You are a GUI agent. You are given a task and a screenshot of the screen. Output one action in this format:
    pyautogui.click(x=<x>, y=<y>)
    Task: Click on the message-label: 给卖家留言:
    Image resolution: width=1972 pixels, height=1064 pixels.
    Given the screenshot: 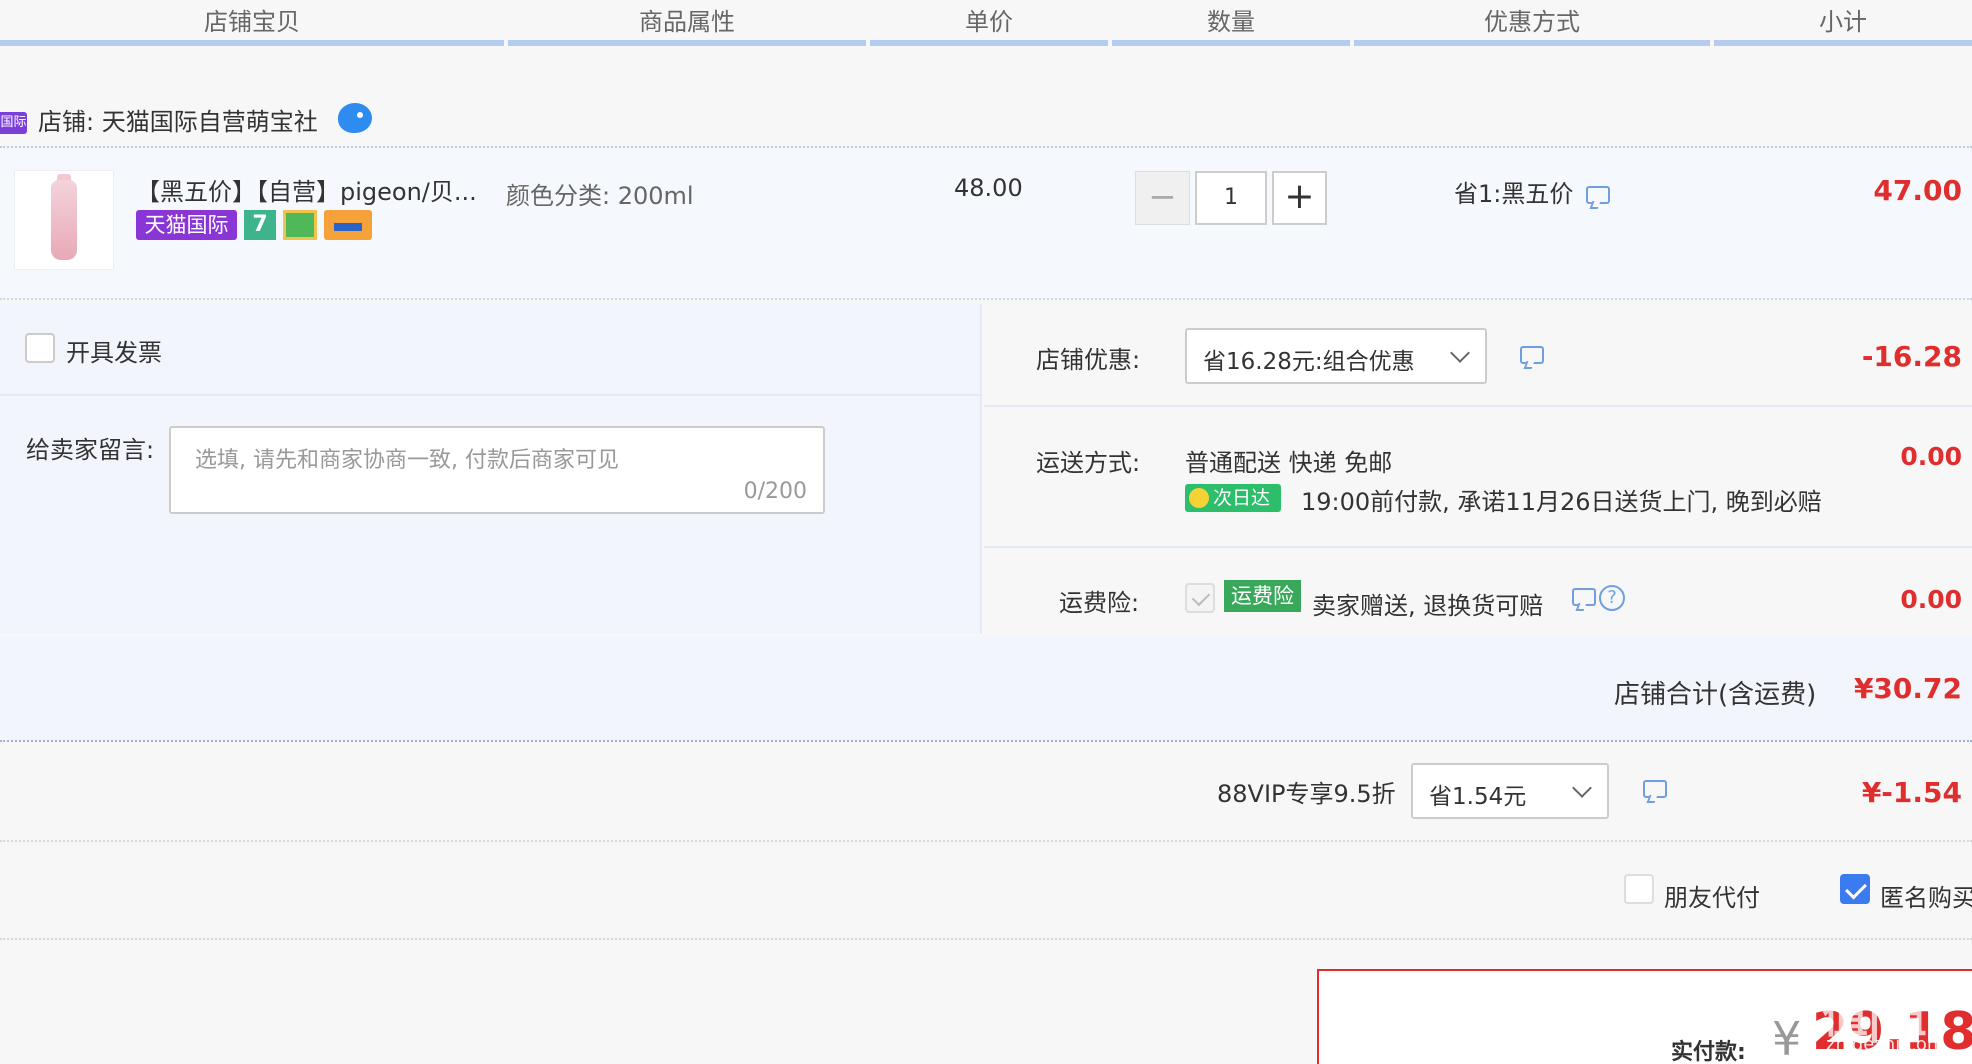 What is the action you would take?
    pyautogui.click(x=90, y=450)
    